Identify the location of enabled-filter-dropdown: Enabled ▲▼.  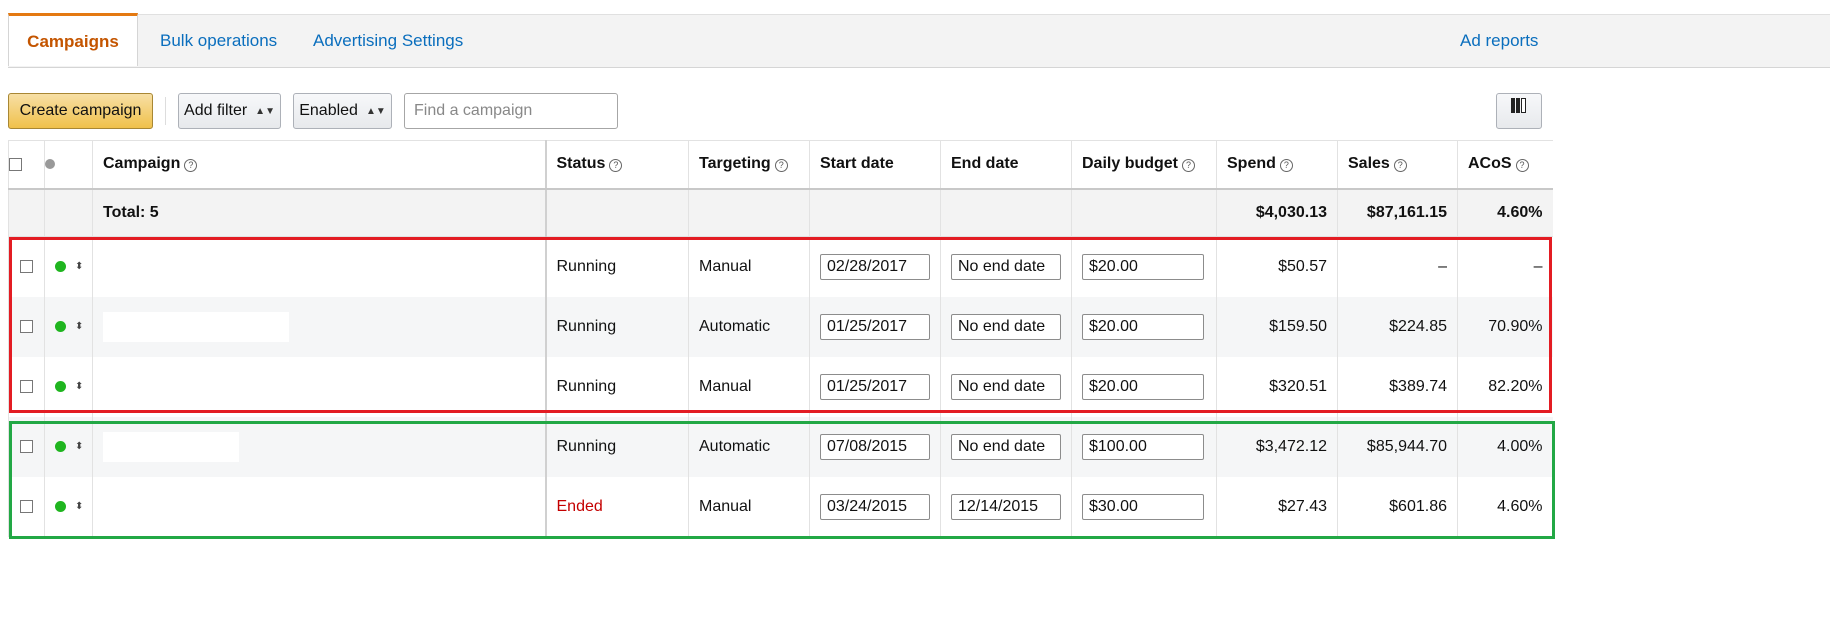
(342, 111).